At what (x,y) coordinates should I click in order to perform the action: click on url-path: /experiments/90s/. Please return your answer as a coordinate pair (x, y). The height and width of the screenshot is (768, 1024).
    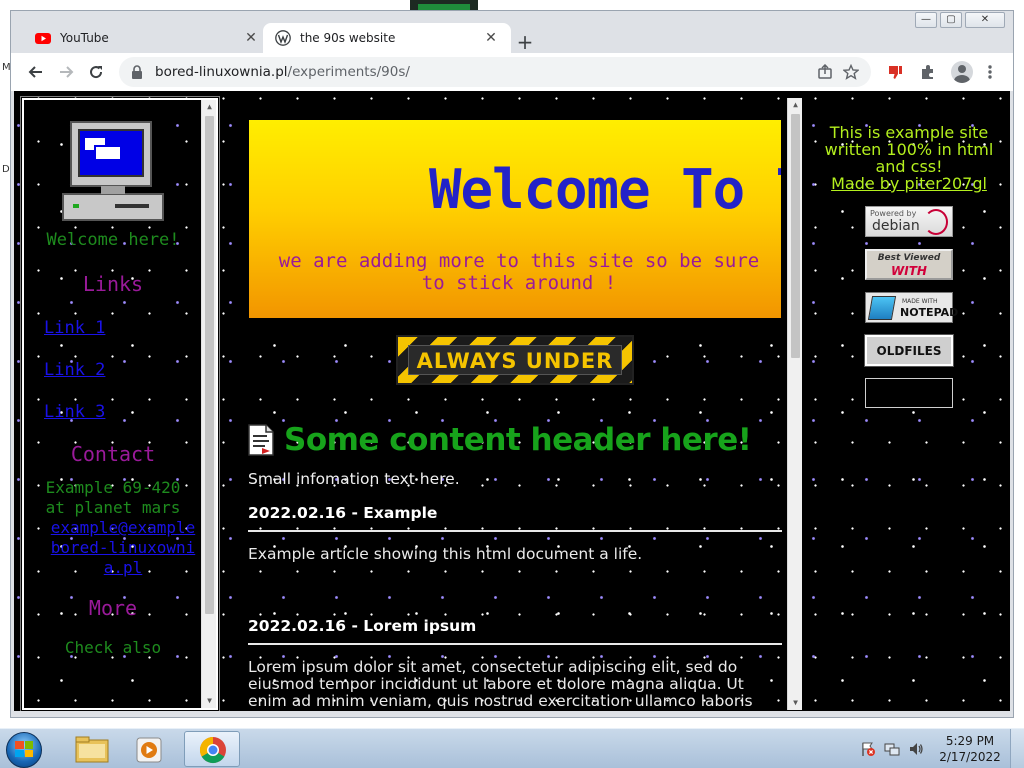
    Looking at the image, I should click on (348, 72).